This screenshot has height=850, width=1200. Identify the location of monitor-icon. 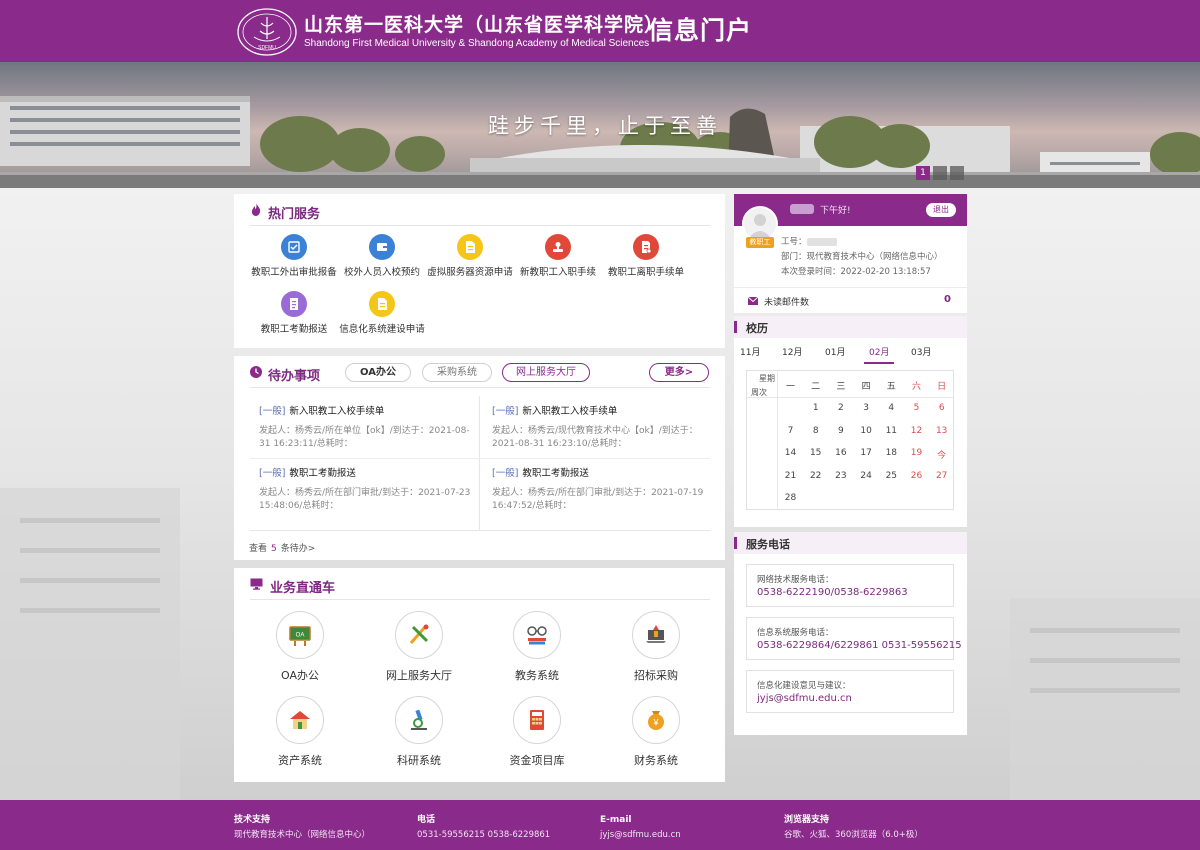
(256, 584).